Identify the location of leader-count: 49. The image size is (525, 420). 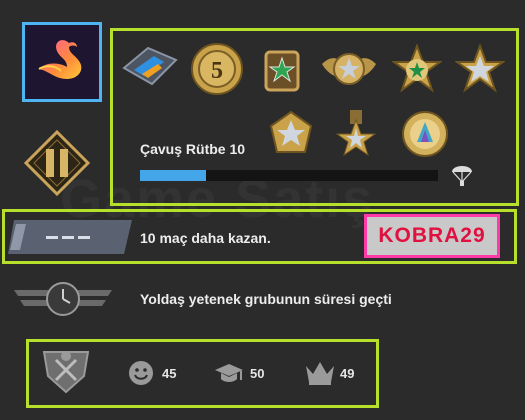
(347, 373).